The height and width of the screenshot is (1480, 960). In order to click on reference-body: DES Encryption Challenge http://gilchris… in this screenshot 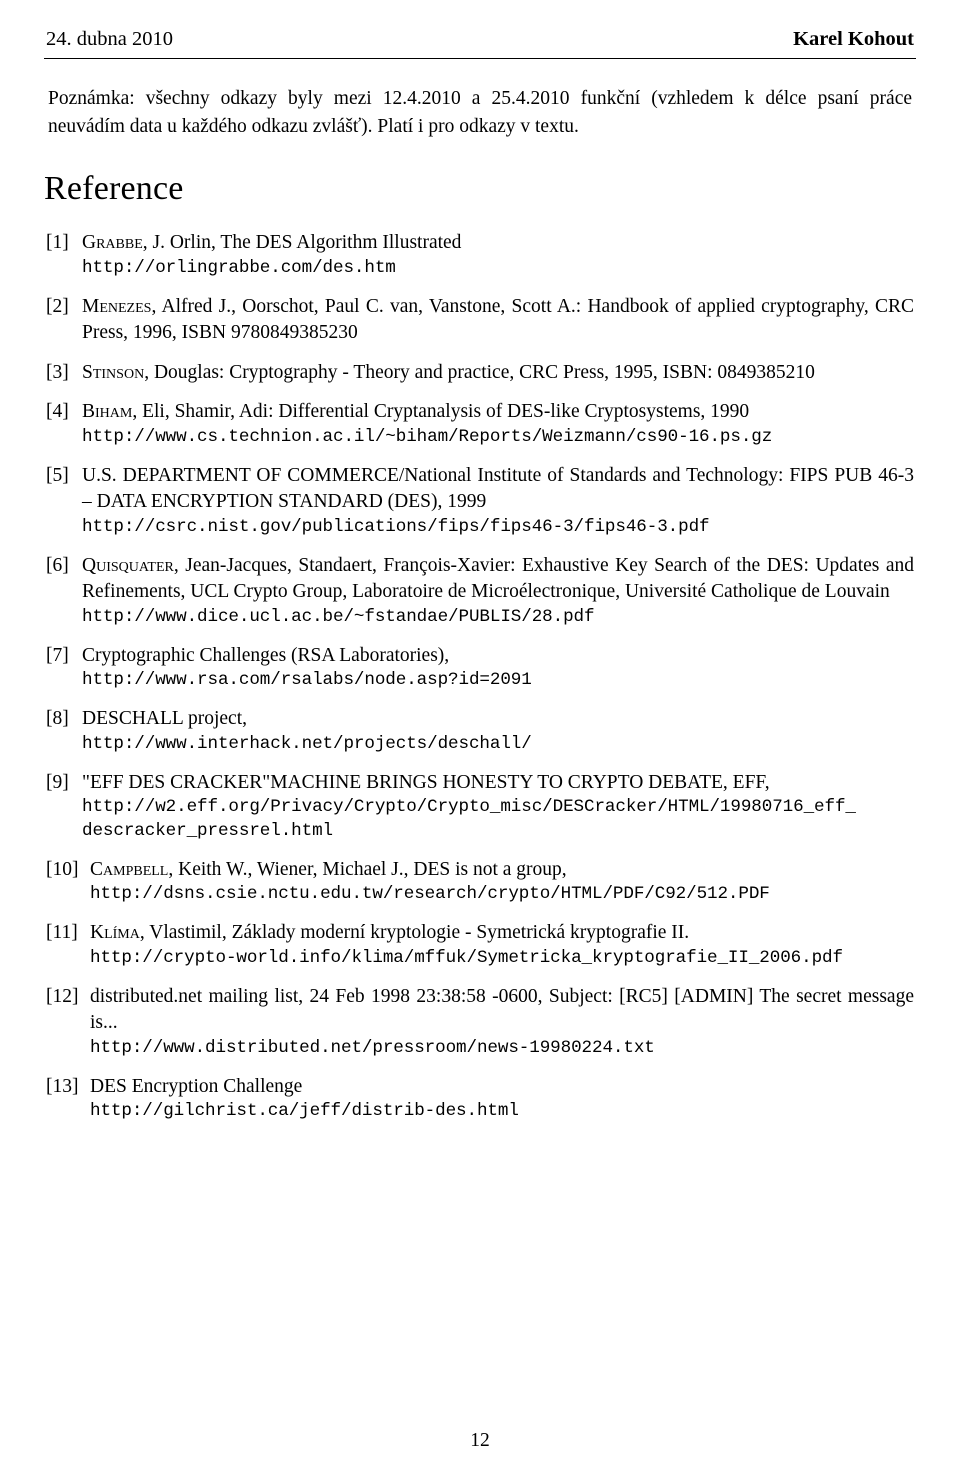, I will do `click(502, 1099)`.